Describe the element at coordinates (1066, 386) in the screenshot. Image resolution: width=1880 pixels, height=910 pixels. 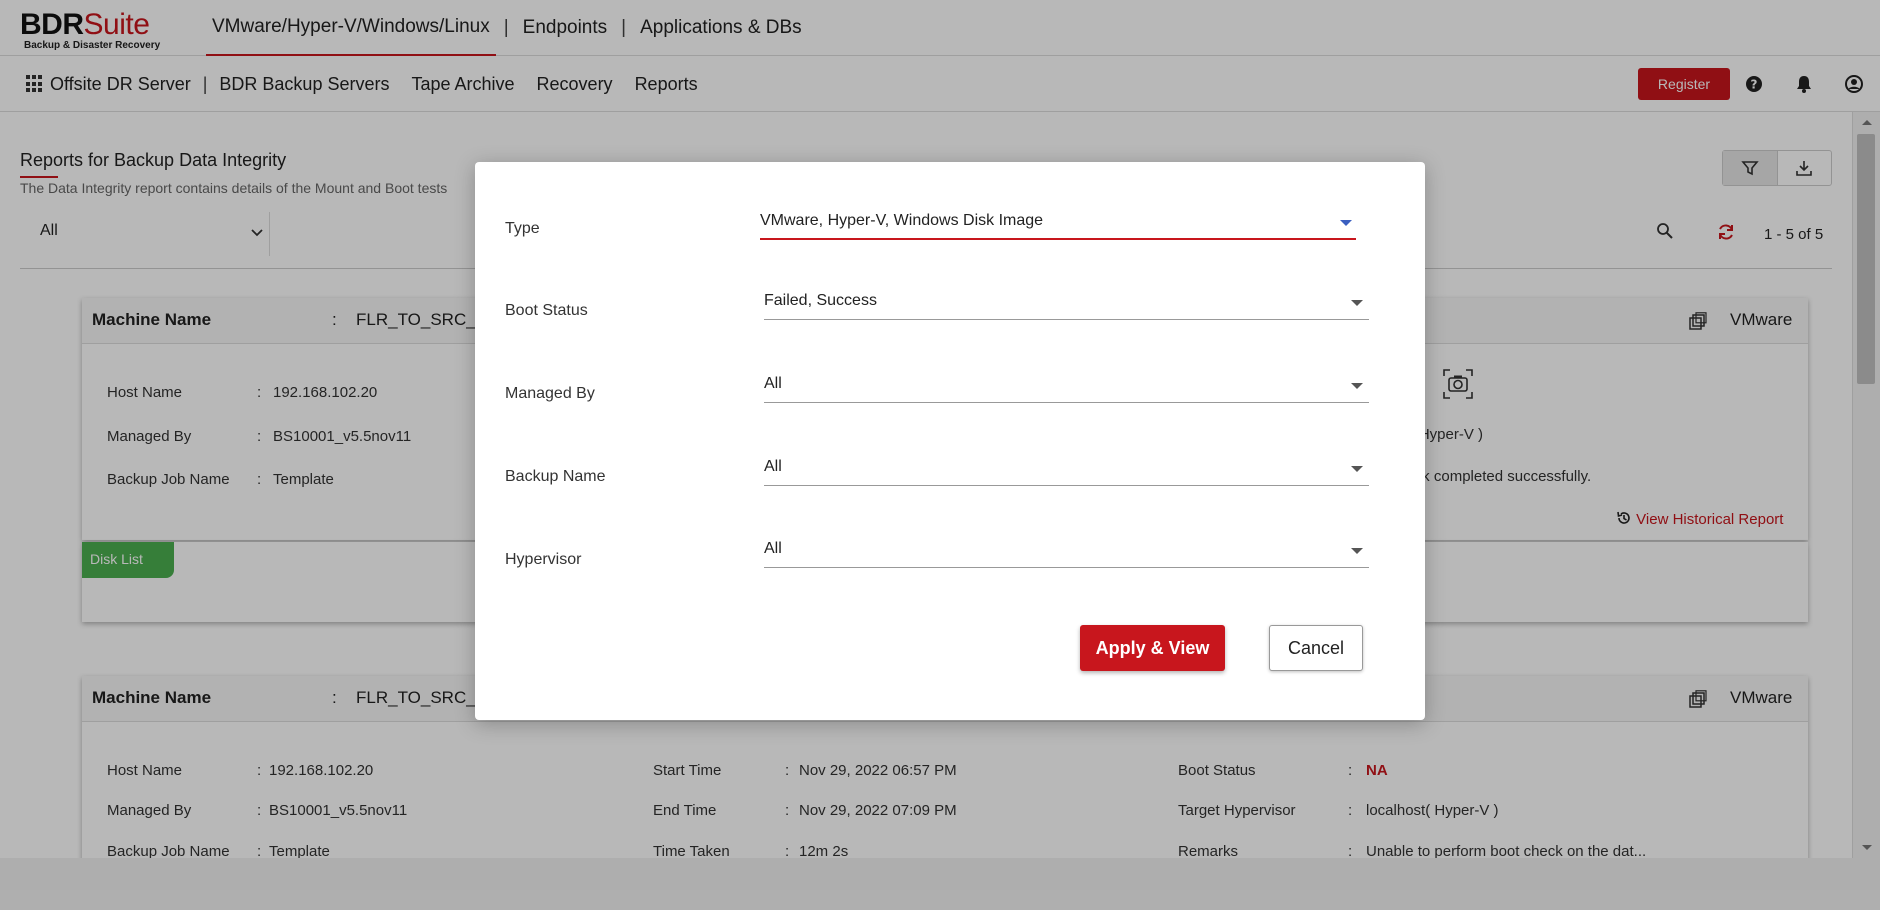
I see `managed-by-select: All` at that location.